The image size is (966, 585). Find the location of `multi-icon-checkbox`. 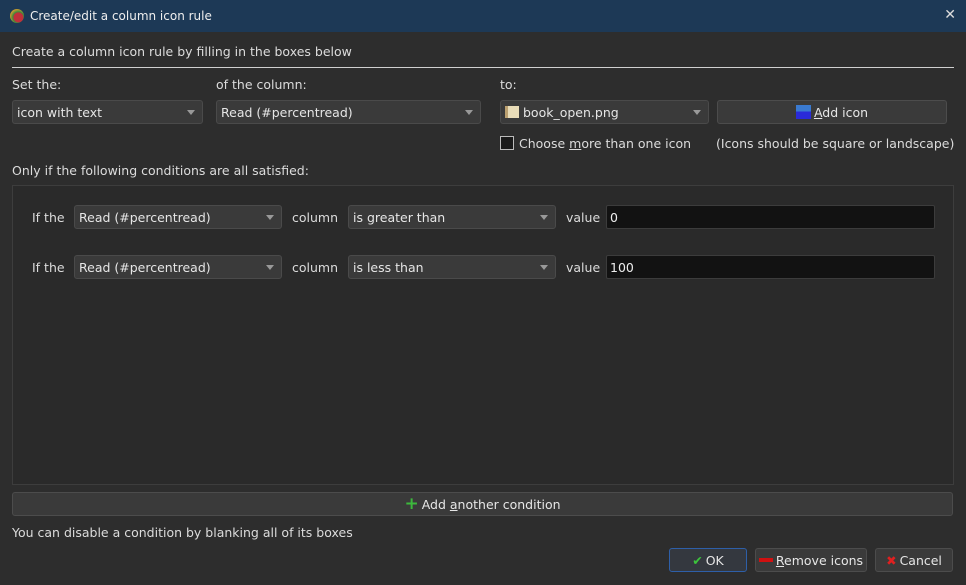

multi-icon-checkbox is located at coordinates (507, 143).